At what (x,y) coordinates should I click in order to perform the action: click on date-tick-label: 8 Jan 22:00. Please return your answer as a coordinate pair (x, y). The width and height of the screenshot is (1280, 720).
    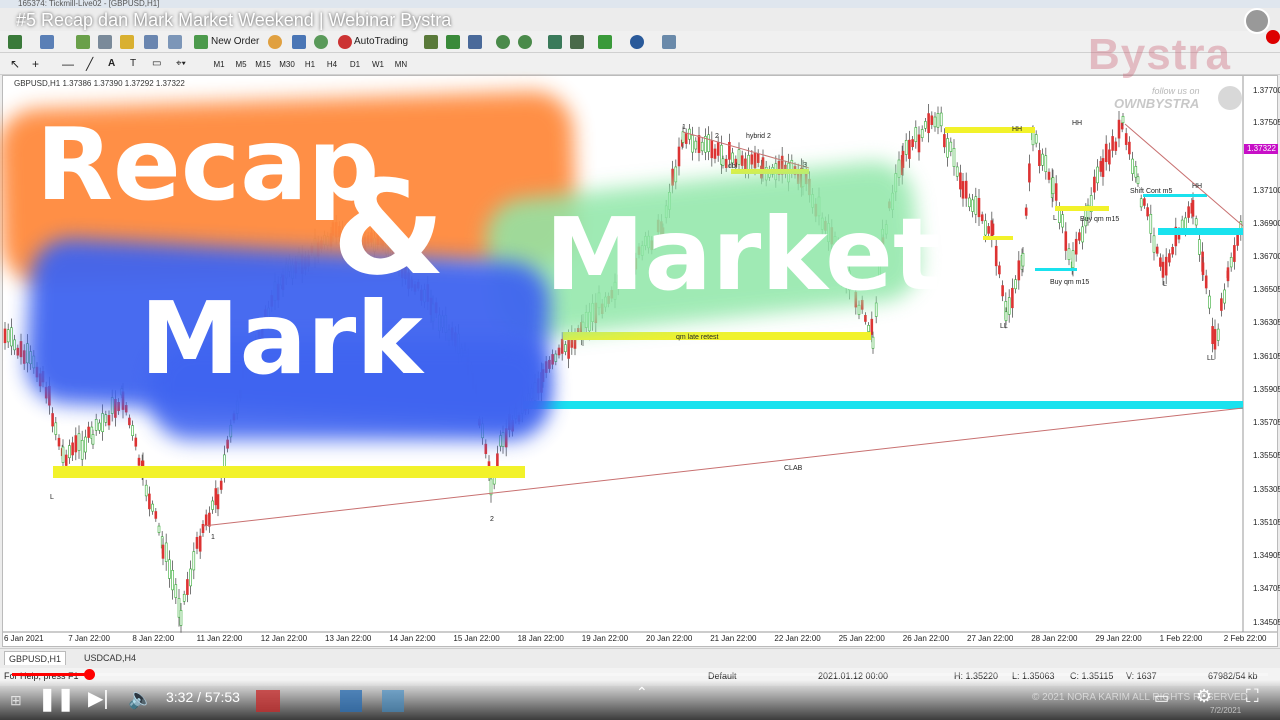
    Looking at the image, I should click on (153, 638).